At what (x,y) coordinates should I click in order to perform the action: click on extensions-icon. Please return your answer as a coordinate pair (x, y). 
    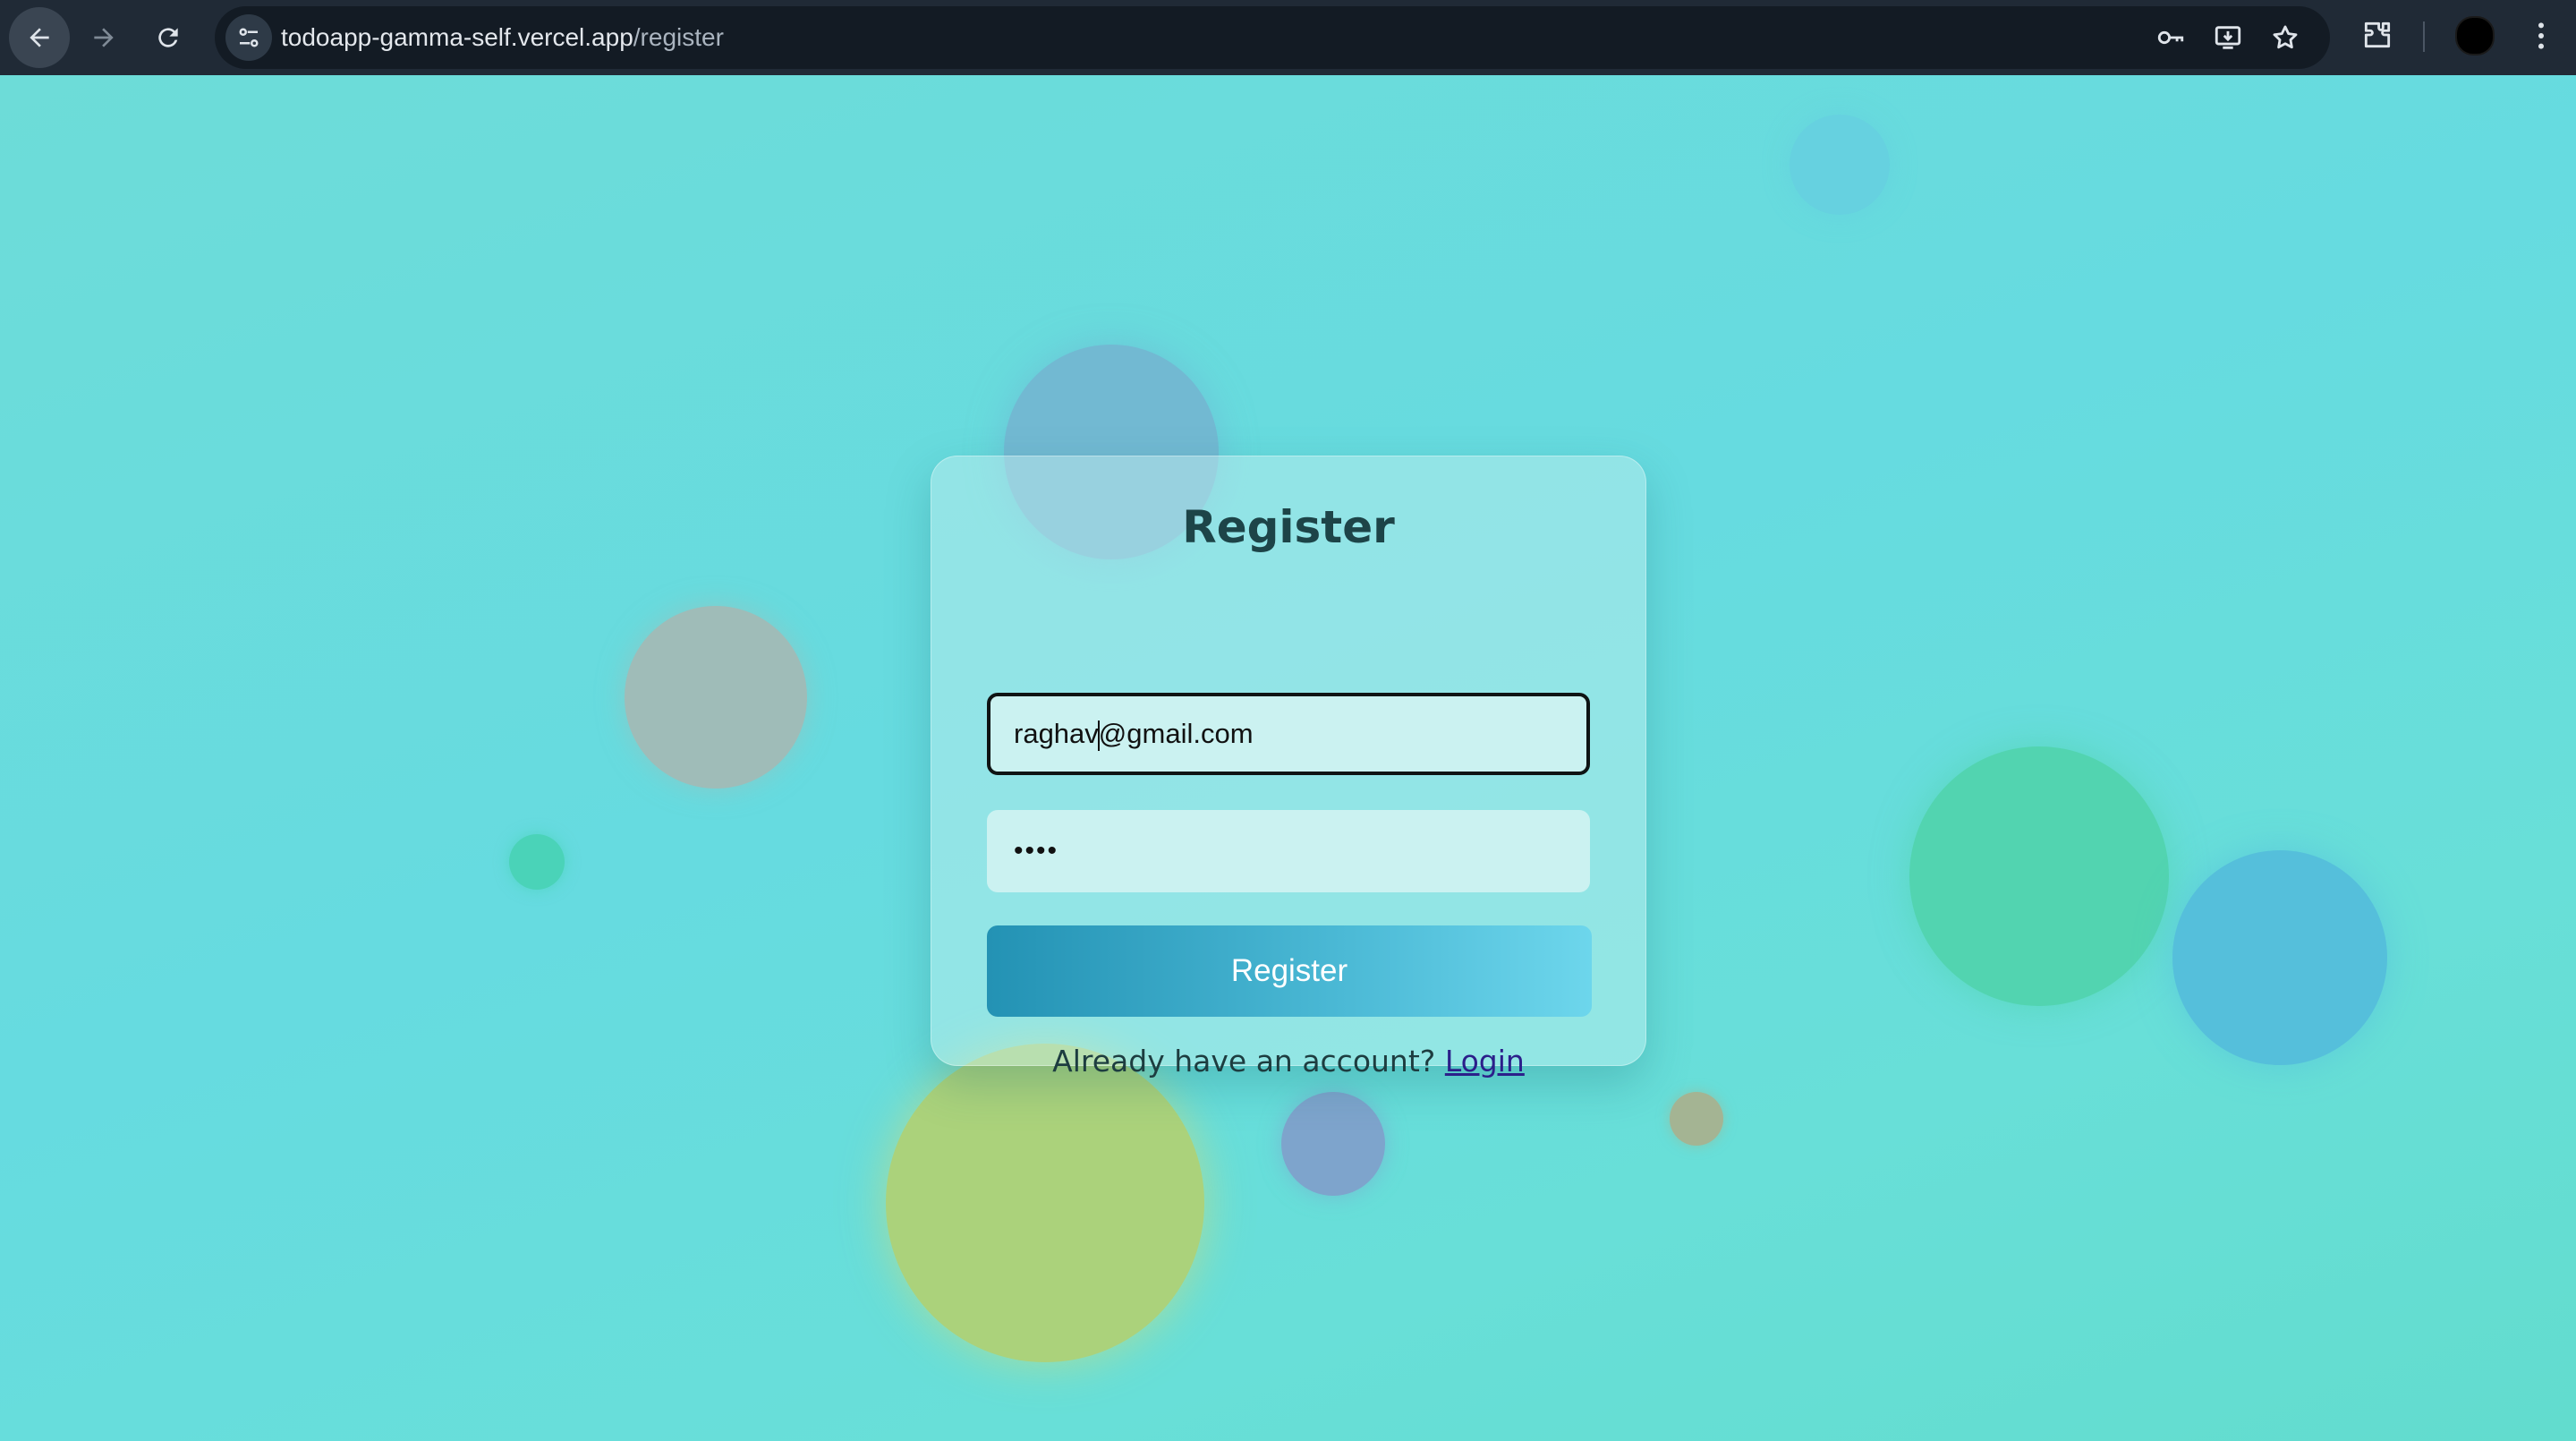
    Looking at the image, I should click on (2377, 34).